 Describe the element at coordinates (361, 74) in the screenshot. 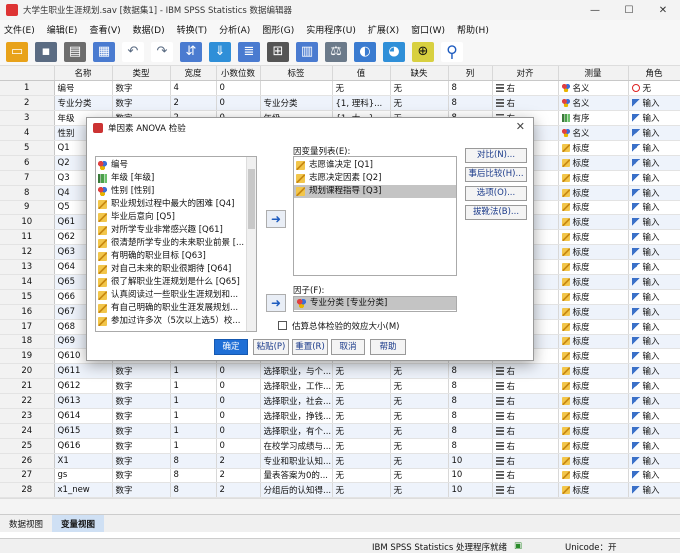

I see `column-header: 值` at that location.